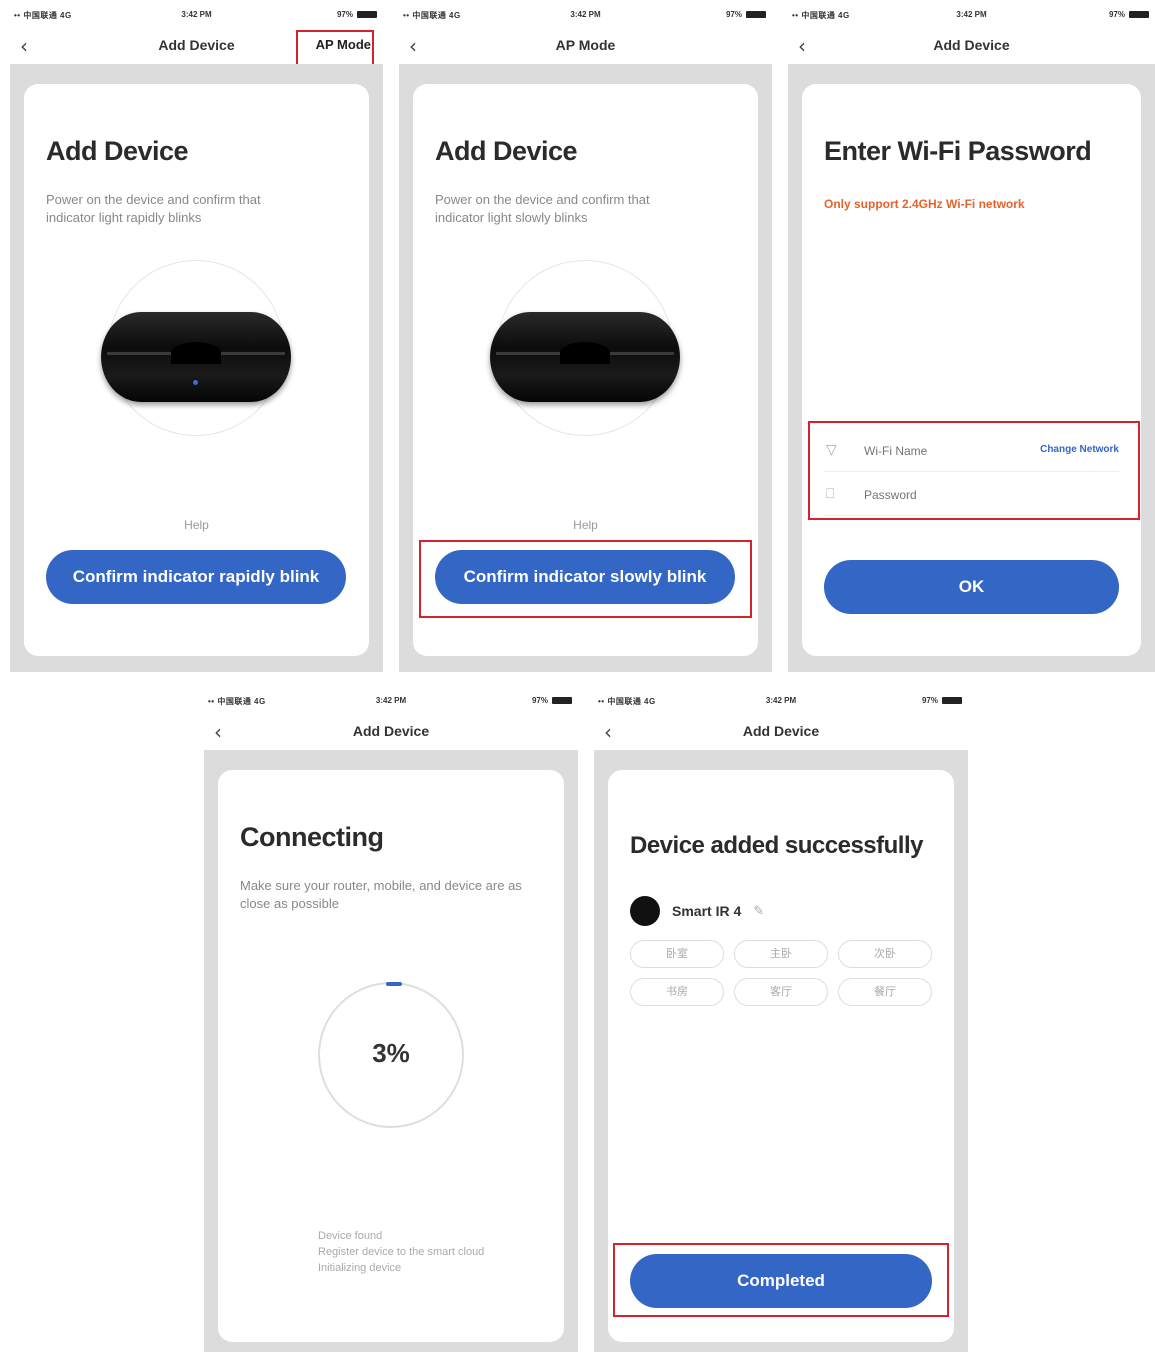  What do you see at coordinates (971, 587) in the screenshot?
I see `ok-button: OK` at bounding box center [971, 587].